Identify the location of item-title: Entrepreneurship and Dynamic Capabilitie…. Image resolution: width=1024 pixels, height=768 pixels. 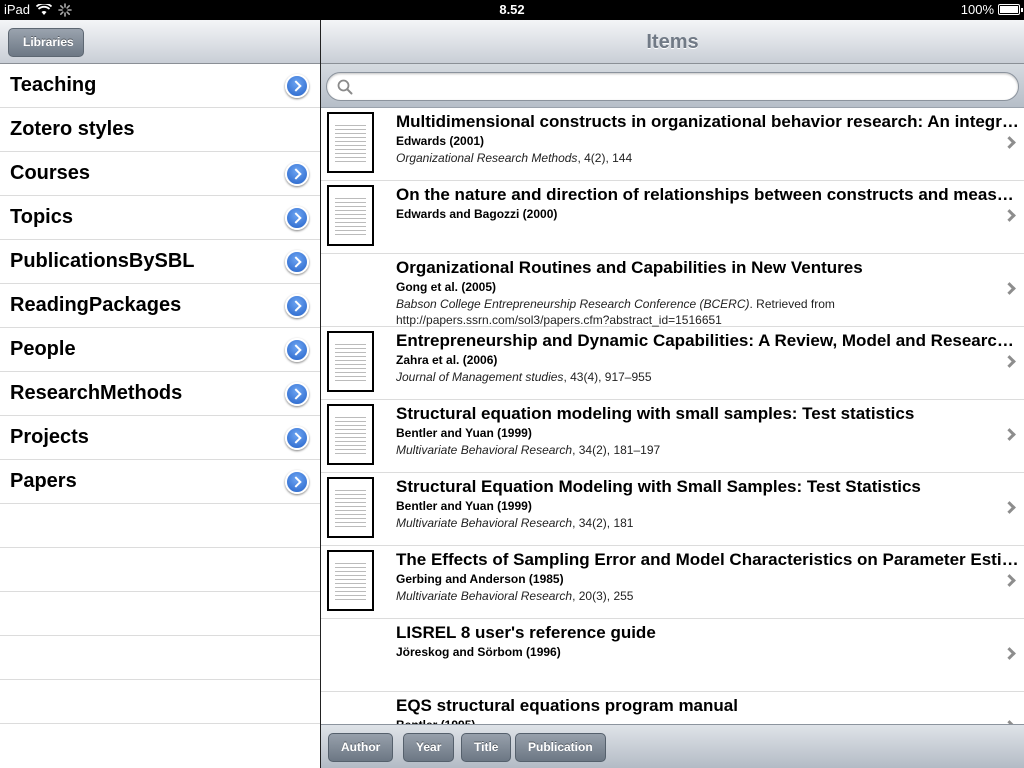
(707, 340).